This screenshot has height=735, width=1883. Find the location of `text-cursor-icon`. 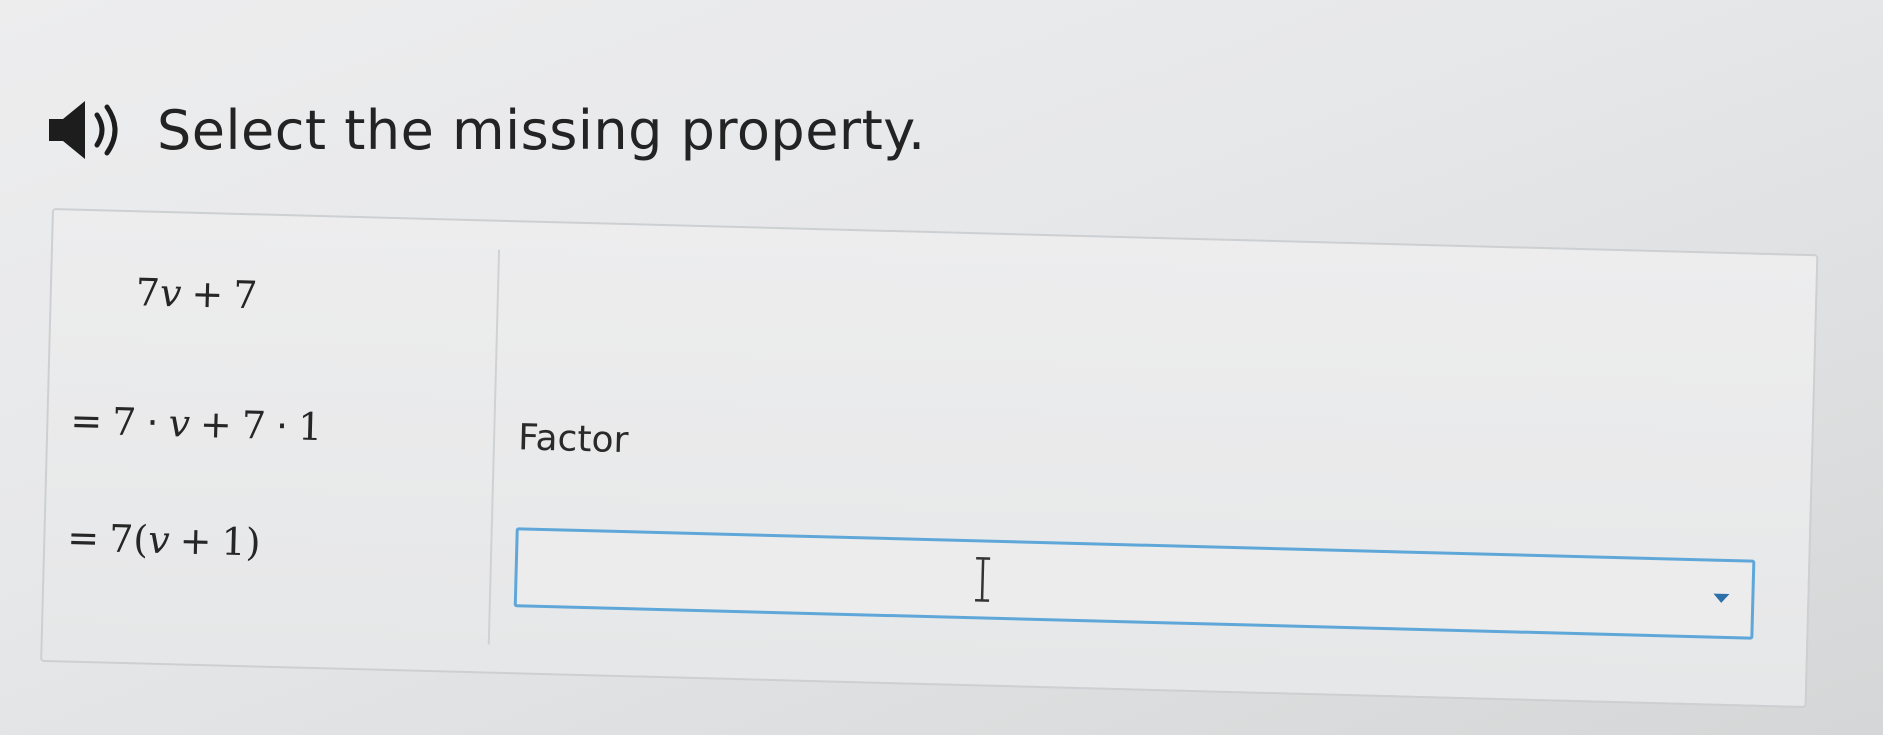

text-cursor-icon is located at coordinates (983, 579).